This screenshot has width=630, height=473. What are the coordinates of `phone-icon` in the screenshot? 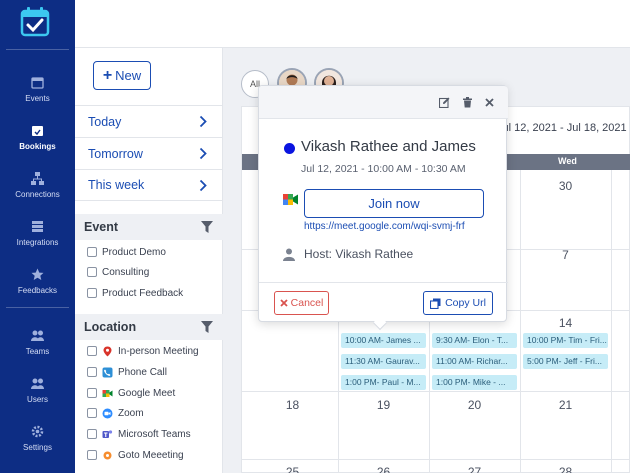 It's located at (107, 372).